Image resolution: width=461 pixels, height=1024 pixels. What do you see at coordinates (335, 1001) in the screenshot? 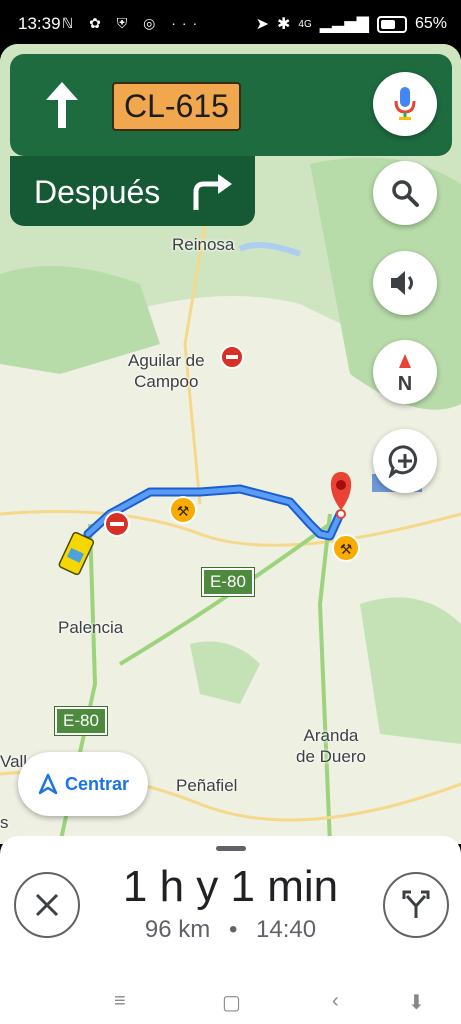
I see `back-icon: ‹` at bounding box center [335, 1001].